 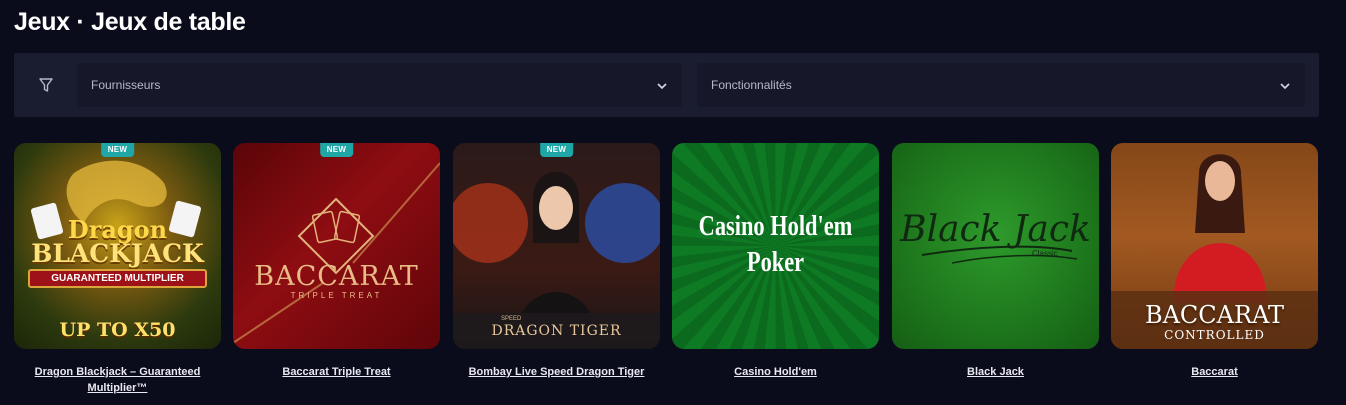 I want to click on art-subtitle: TRIPLE TREAT, so click(x=336, y=295).